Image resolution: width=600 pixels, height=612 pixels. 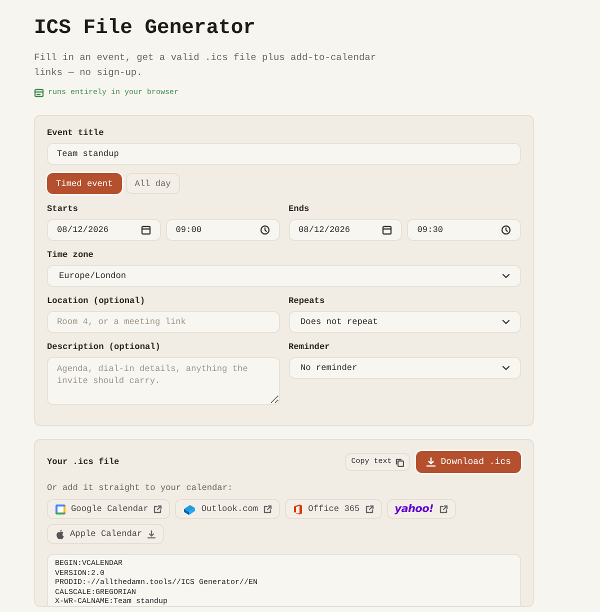 What do you see at coordinates (163, 322) in the screenshot?
I see `text-input: Room 4, or a meeting link` at bounding box center [163, 322].